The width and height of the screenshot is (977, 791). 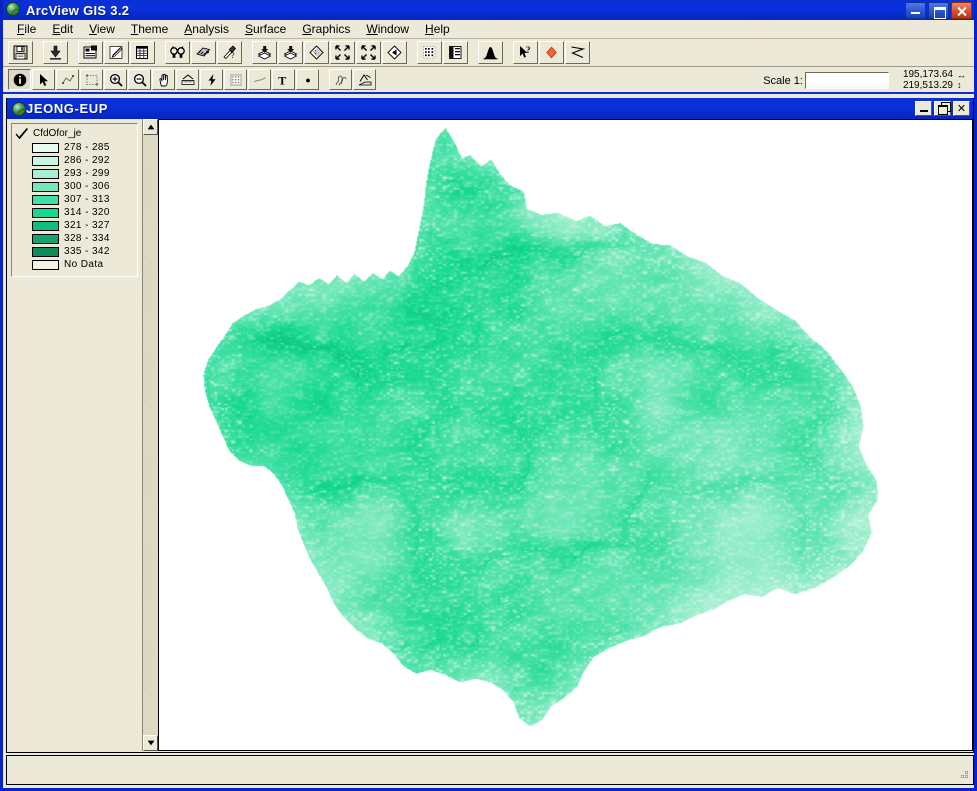 I want to click on measure-tool-icon, so click(x=187, y=79).